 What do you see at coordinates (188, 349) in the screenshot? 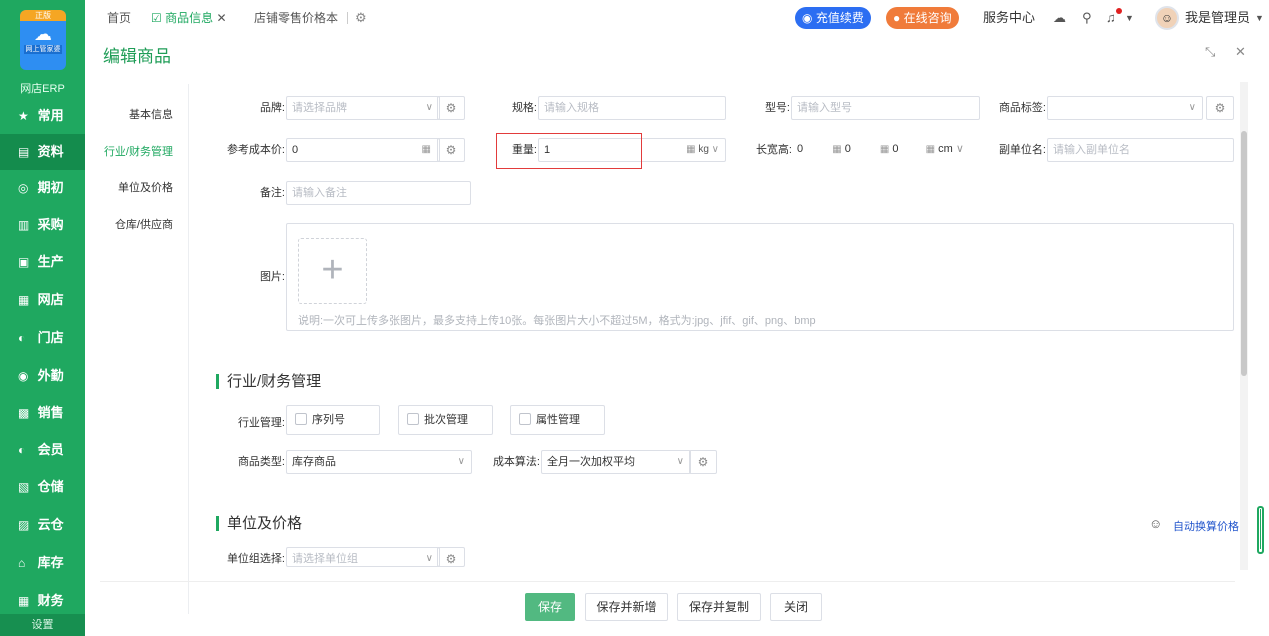
I see `anchor-divider` at bounding box center [188, 349].